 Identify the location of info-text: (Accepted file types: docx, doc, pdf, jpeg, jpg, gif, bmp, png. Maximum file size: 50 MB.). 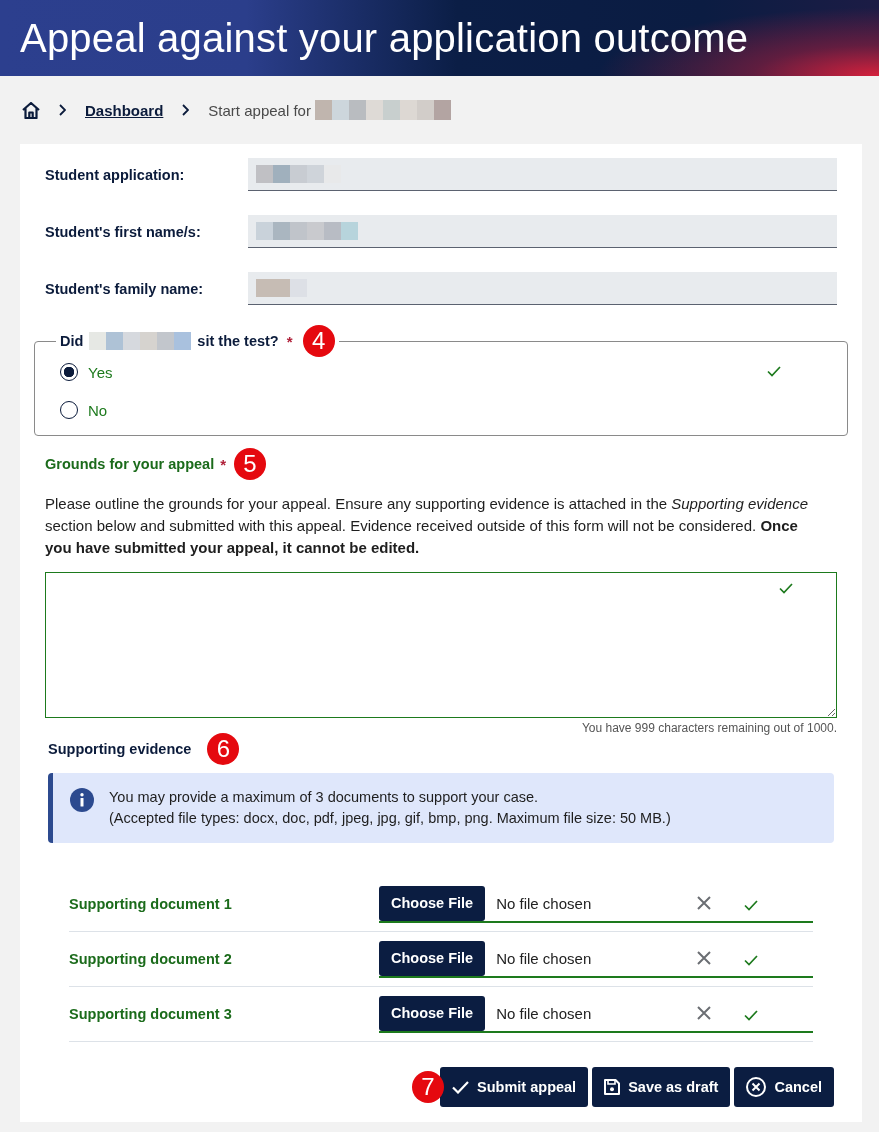
(390, 818).